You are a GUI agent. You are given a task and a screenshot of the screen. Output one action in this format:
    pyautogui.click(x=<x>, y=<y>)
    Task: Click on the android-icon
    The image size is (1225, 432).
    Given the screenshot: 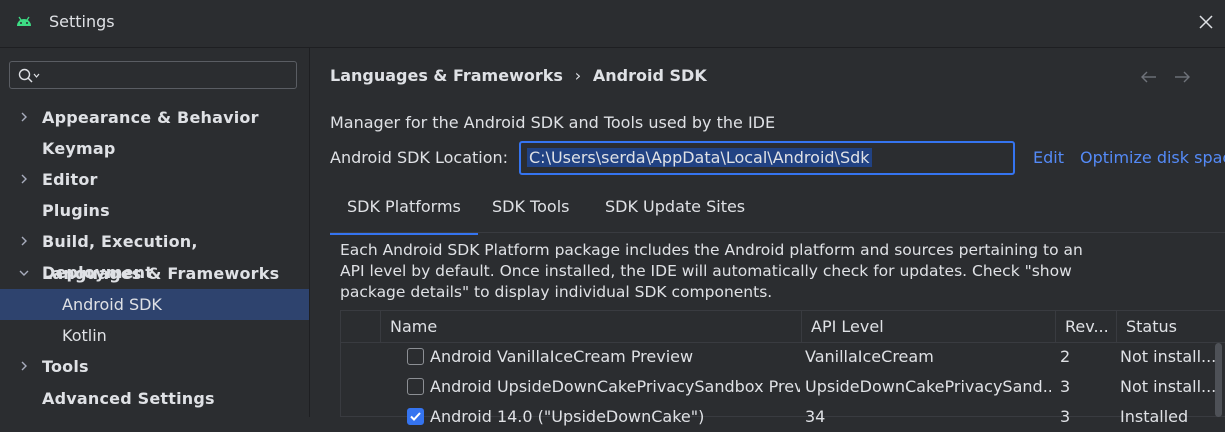 What is the action you would take?
    pyautogui.click(x=24, y=21)
    